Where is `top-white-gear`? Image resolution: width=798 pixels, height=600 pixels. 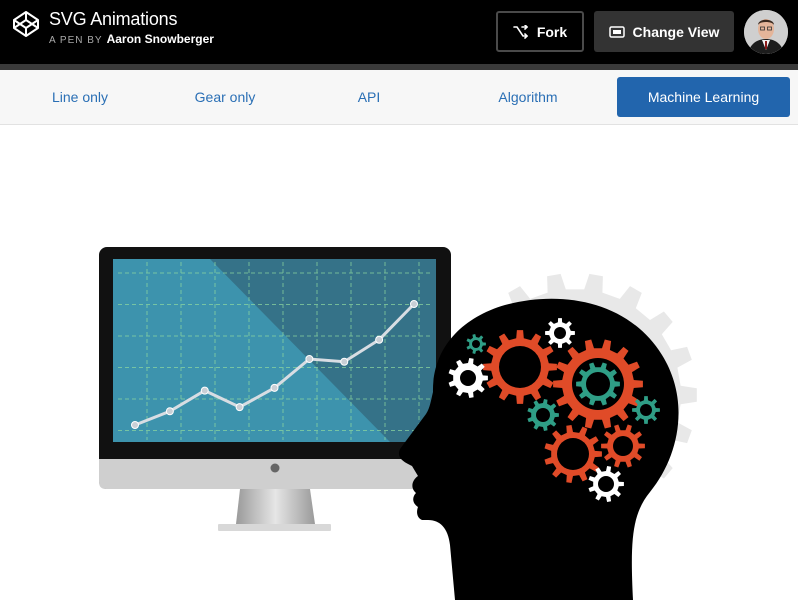
top-white-gear is located at coordinates (560, 333).